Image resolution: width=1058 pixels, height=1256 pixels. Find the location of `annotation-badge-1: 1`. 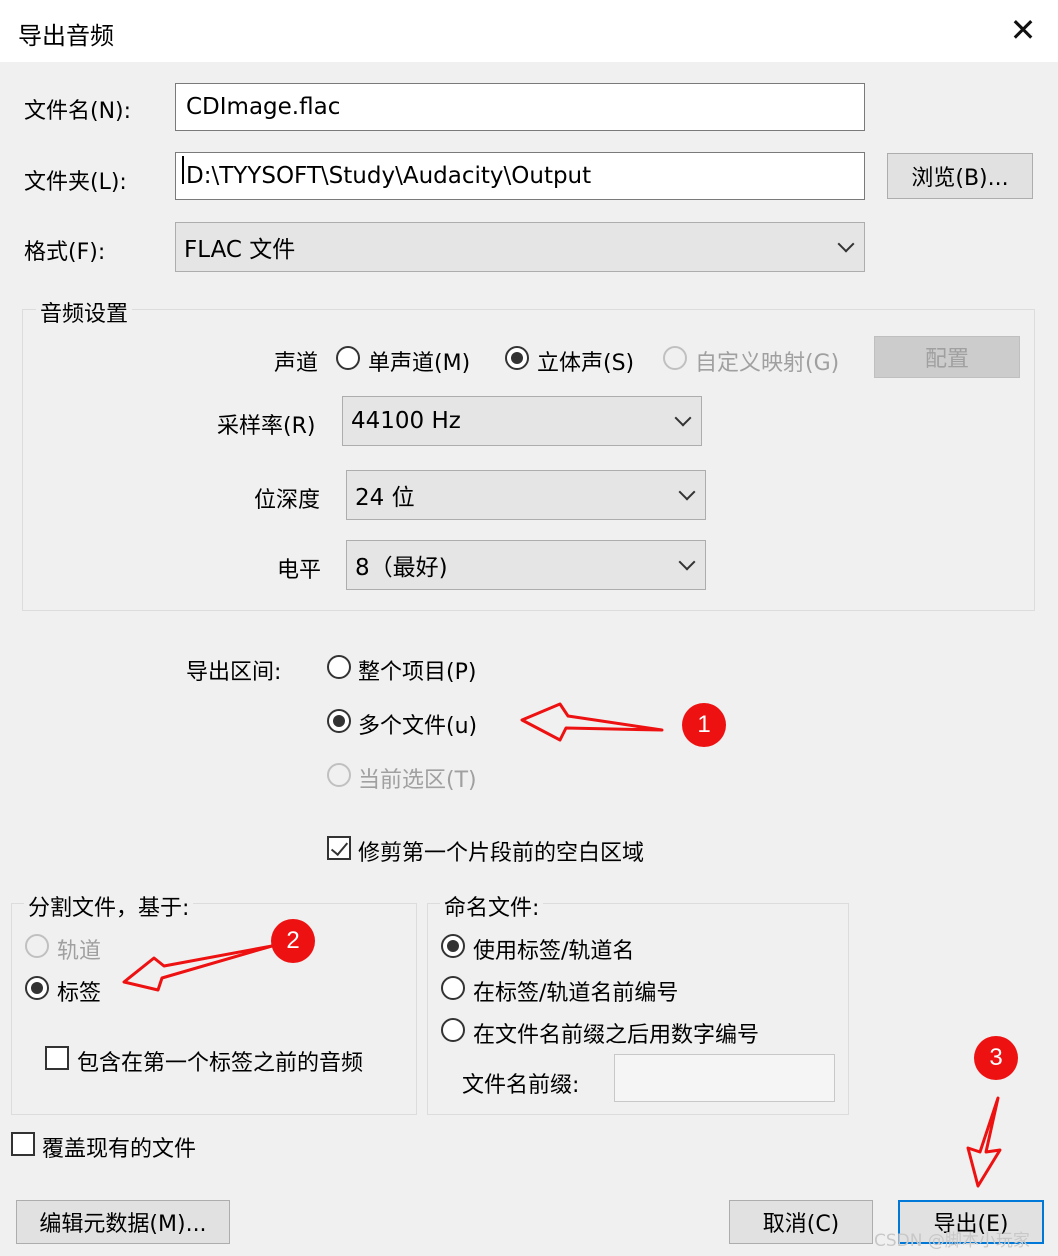

annotation-badge-1: 1 is located at coordinates (704, 725).